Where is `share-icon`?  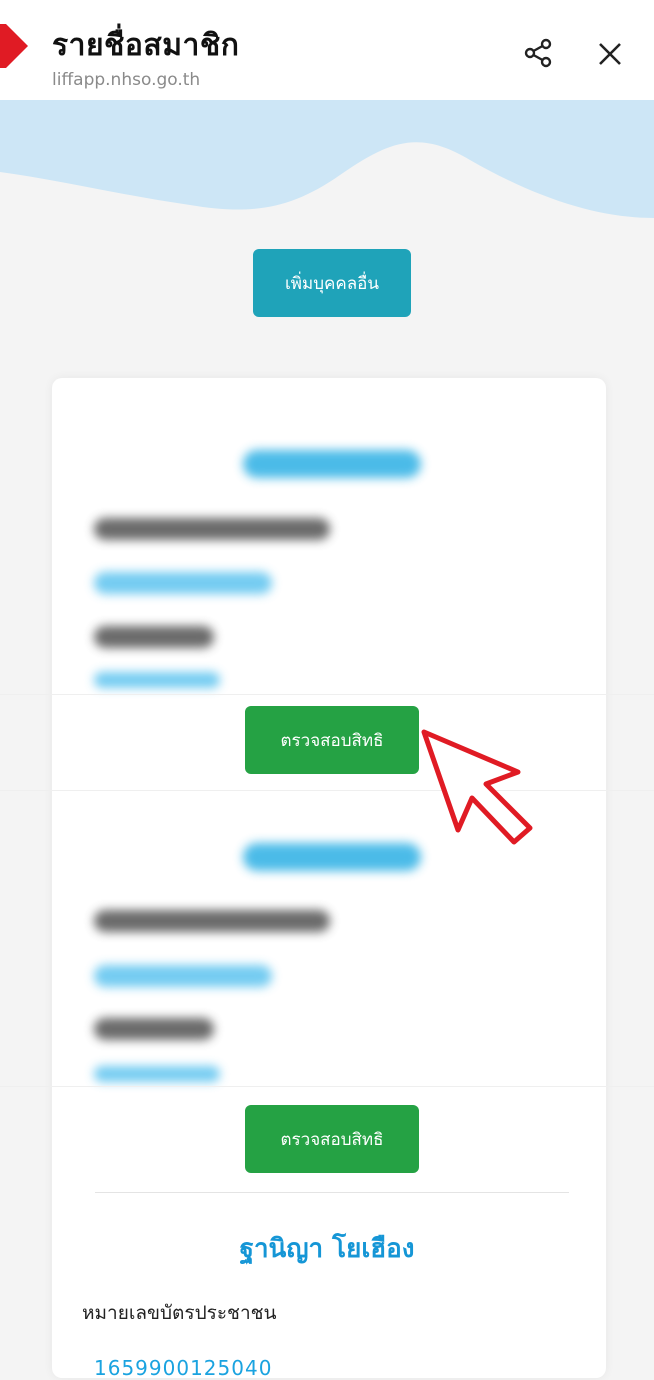
share-icon is located at coordinates (538, 53).